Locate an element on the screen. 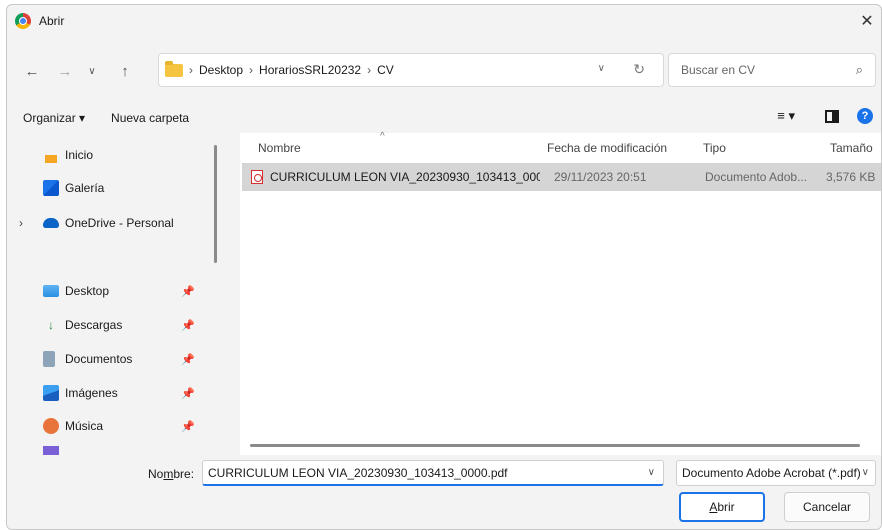  help-icon: ? is located at coordinates (865, 116).